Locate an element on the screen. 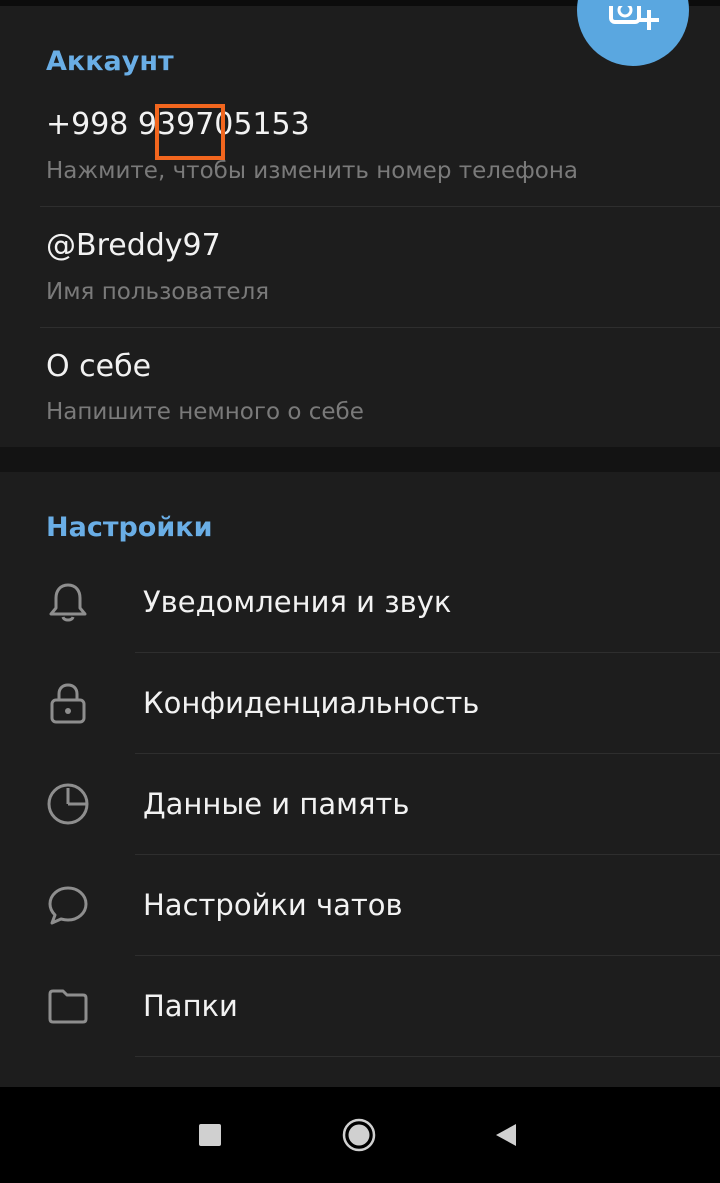  bell-icon is located at coordinates (68, 602).